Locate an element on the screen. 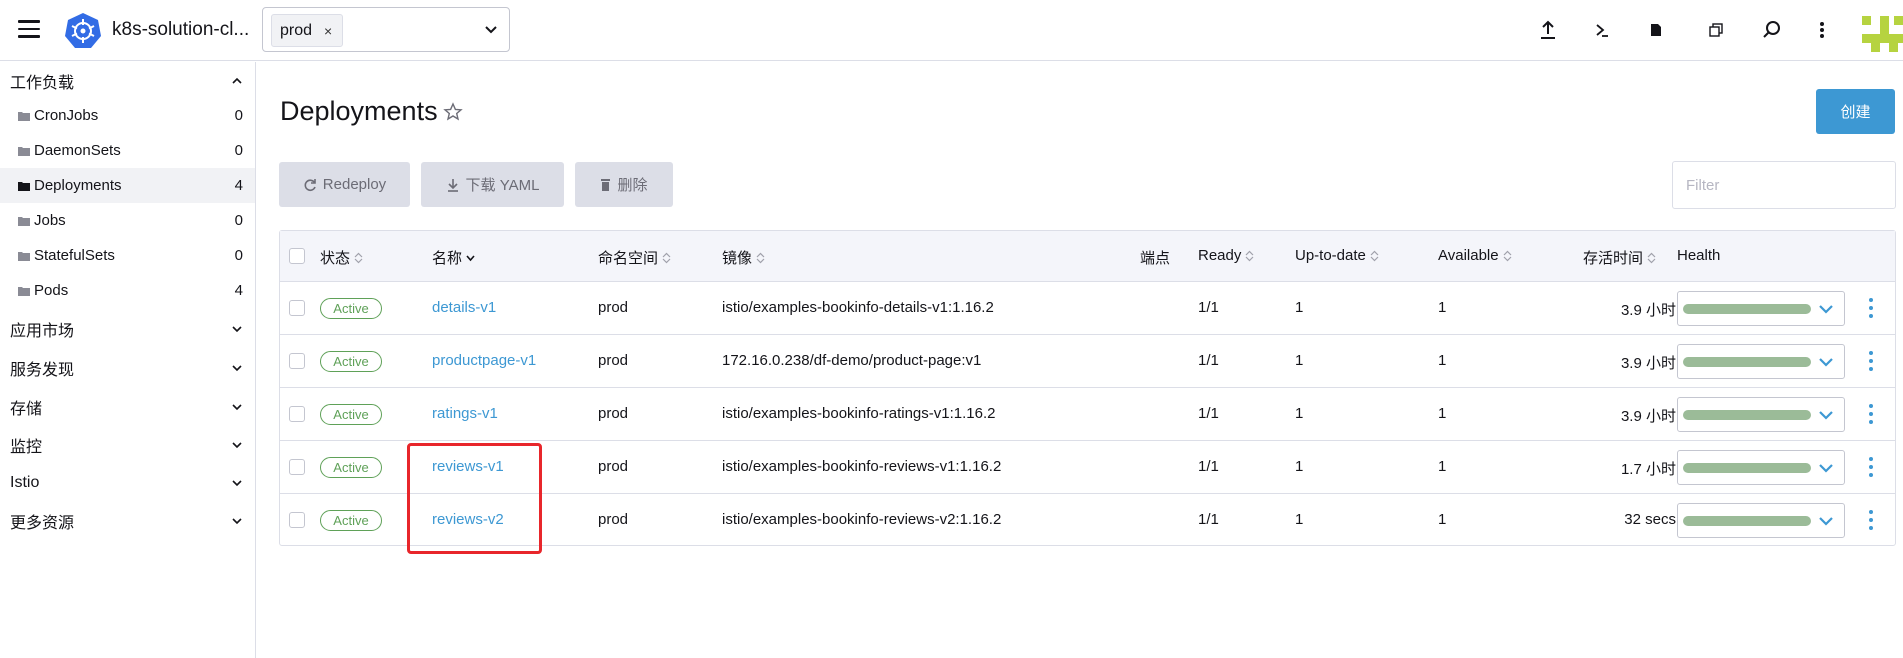  folder-icon is located at coordinates (24, 116).